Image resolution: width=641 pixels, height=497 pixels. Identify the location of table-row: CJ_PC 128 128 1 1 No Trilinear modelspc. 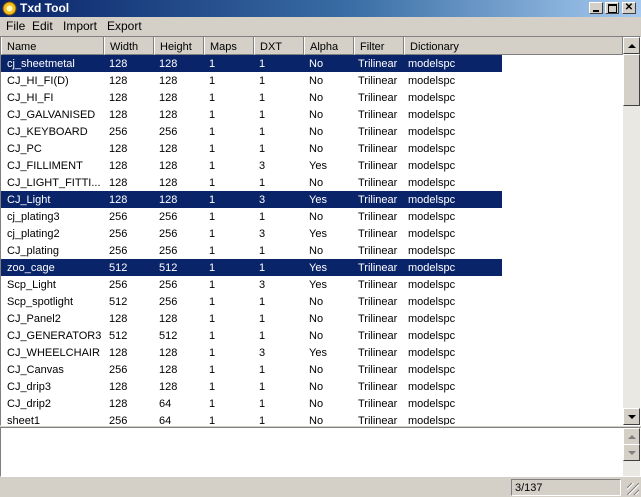
(251, 148).